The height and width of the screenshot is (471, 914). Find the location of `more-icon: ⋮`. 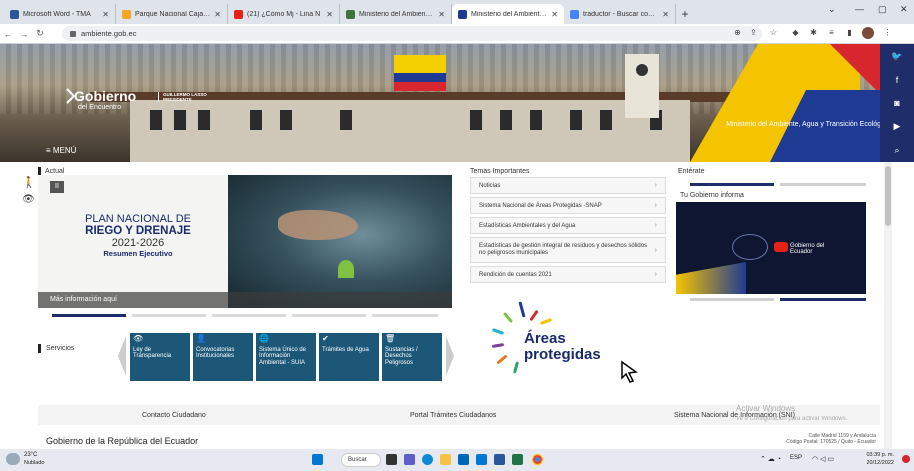

more-icon: ⋮ is located at coordinates (887, 33).